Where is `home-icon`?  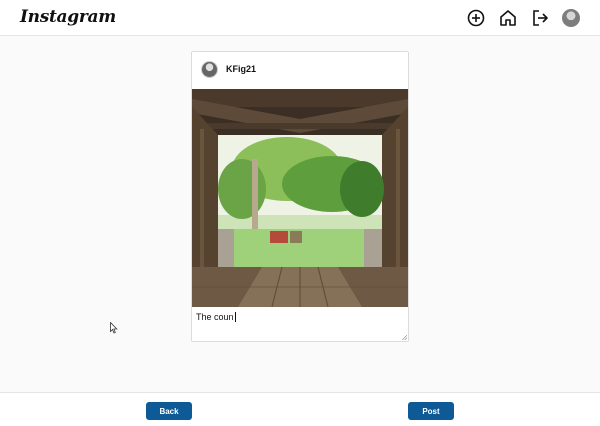
home-icon is located at coordinates (508, 18).